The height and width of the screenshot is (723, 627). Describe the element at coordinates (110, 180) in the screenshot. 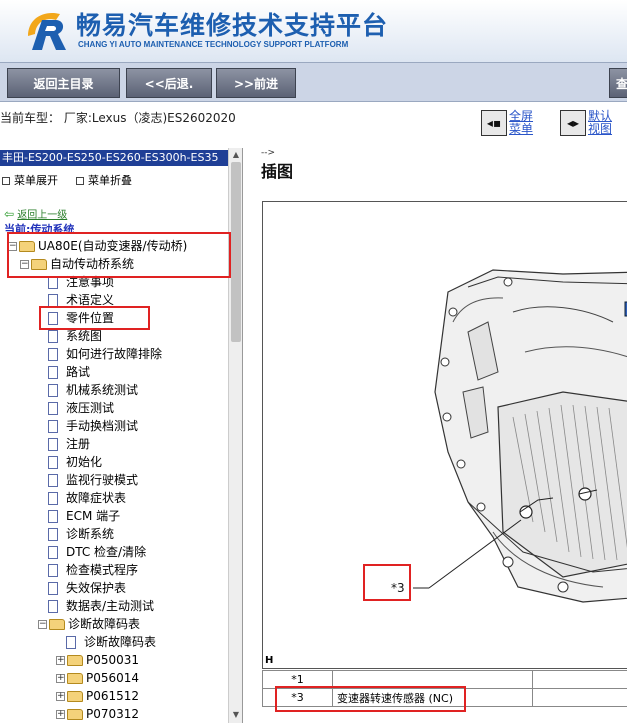

I see `collapse-menu-label: 菜单折叠` at that location.